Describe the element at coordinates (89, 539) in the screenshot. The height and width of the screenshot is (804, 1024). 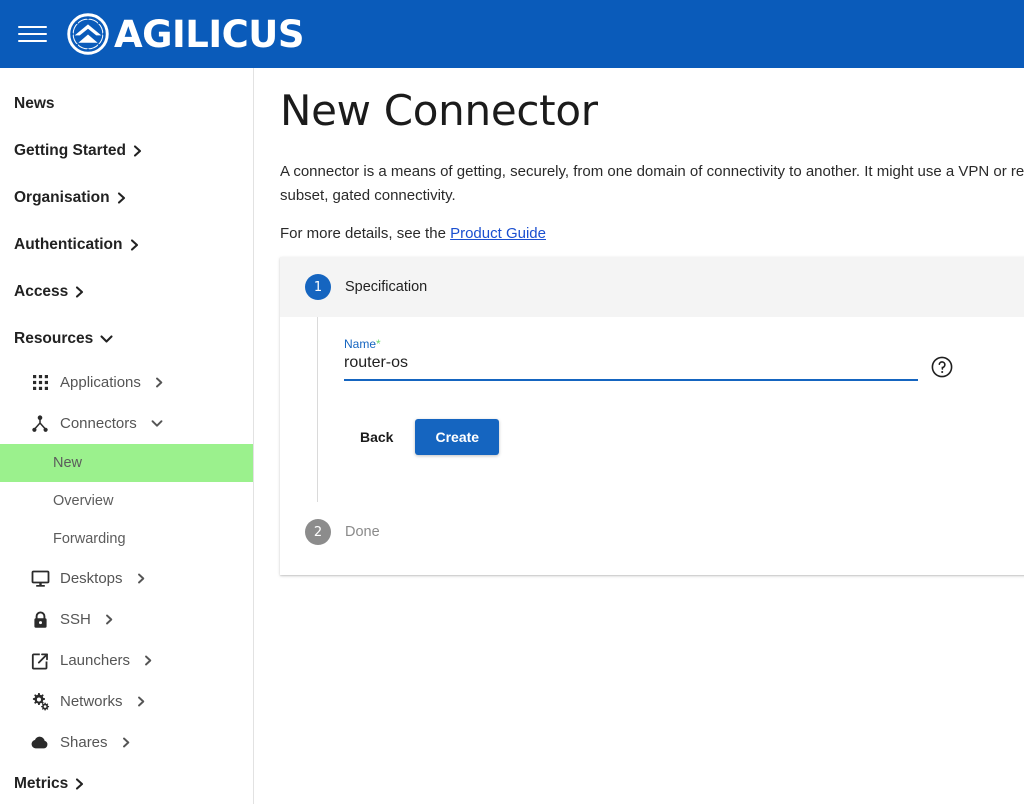
I see `sidebar-item-label: Forwarding` at that location.